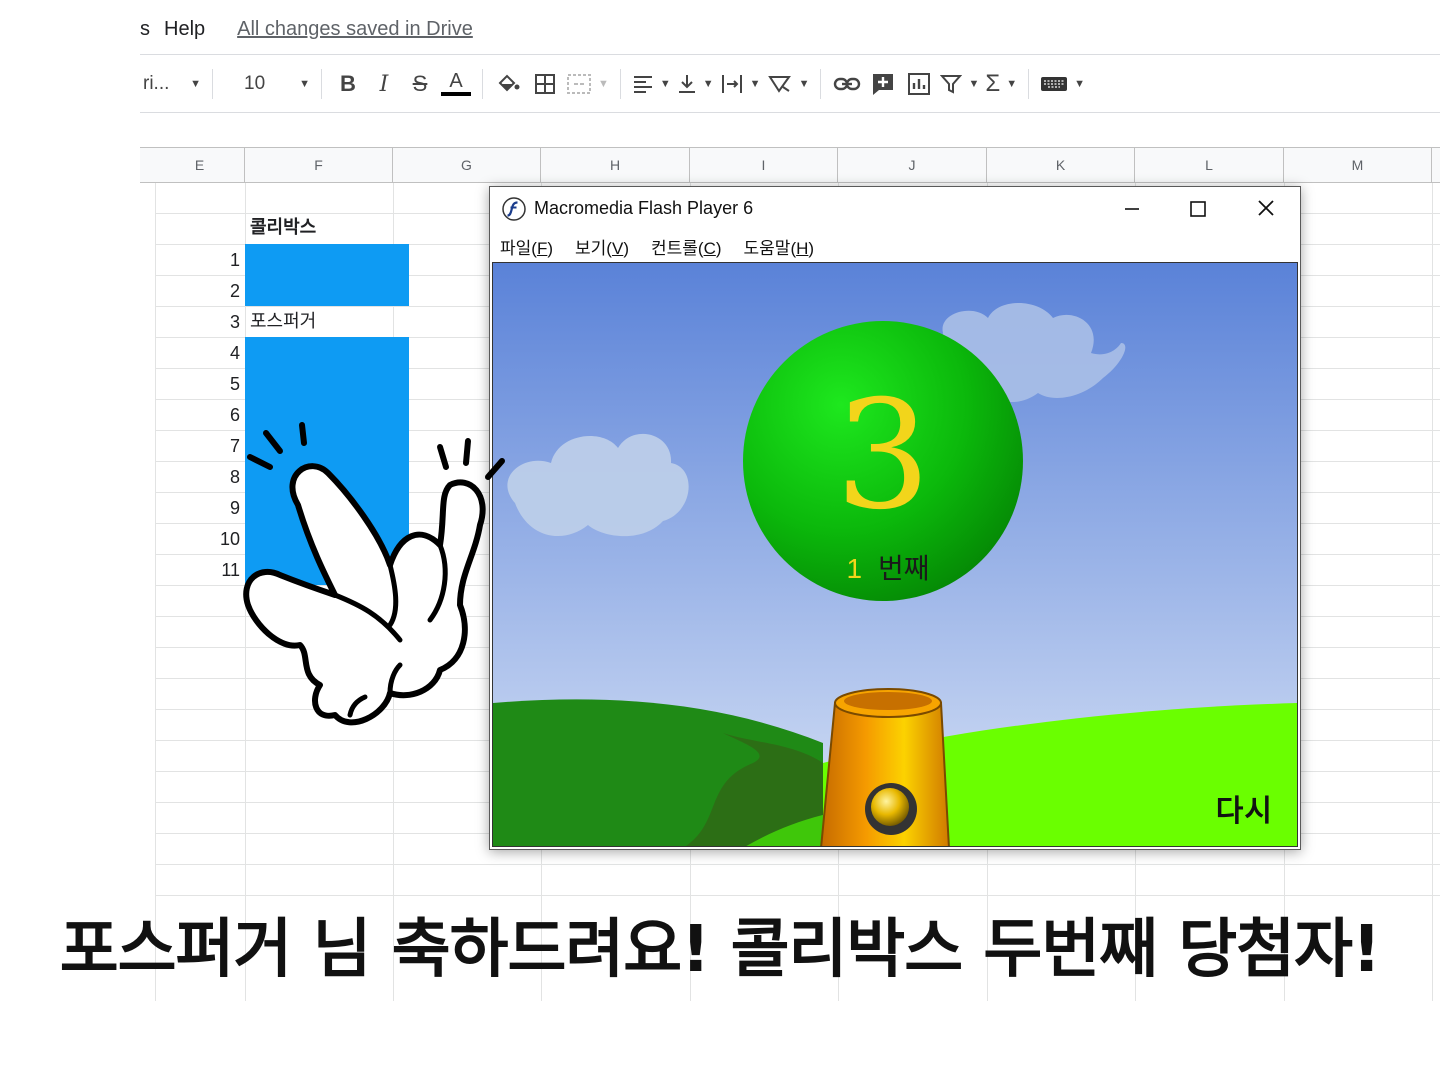  What do you see at coordinates (731, 84) in the screenshot?
I see `text-wrap-icon` at bounding box center [731, 84].